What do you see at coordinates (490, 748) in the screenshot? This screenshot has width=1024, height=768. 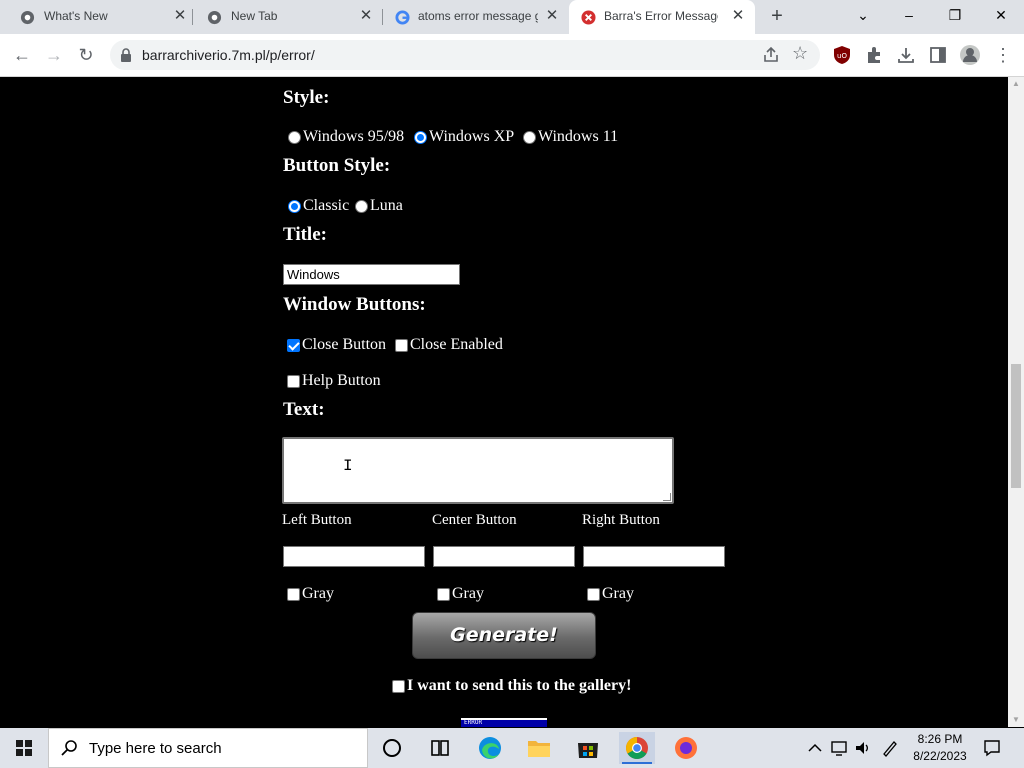 I see `edge-icon` at bounding box center [490, 748].